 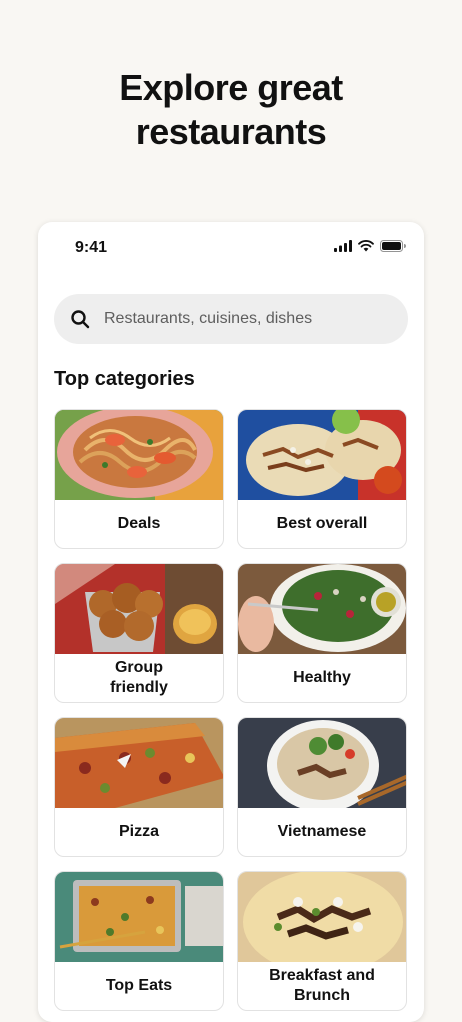 What do you see at coordinates (322, 831) in the screenshot?
I see `category-label: Vietnamese` at bounding box center [322, 831].